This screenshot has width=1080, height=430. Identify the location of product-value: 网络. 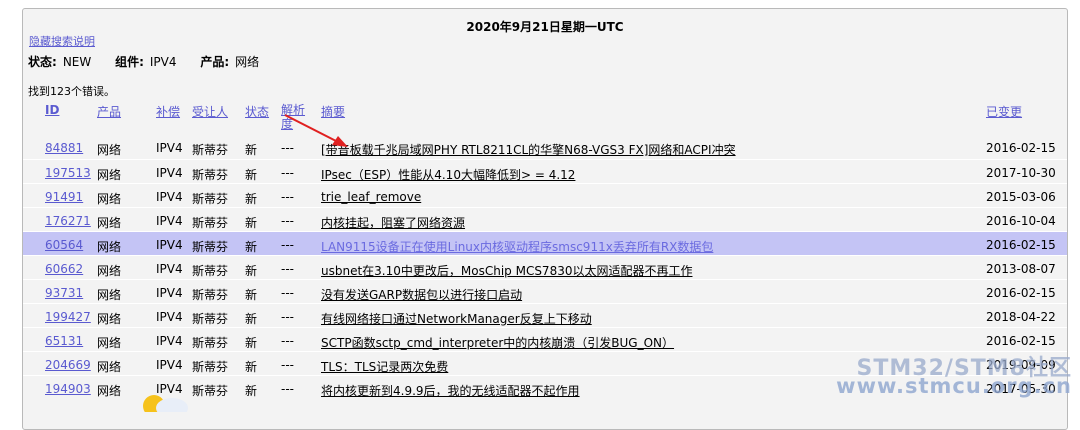
(247, 62).